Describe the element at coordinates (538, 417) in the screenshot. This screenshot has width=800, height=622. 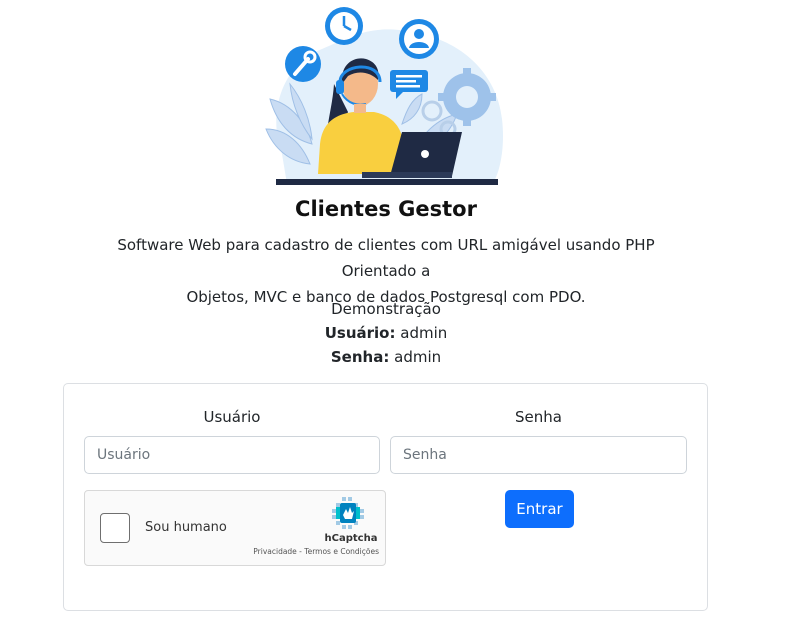
I see `password-label: Senha` at that location.